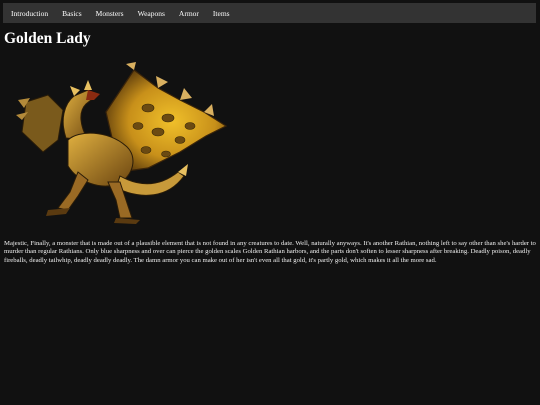  What do you see at coordinates (189, 13) in the screenshot?
I see `nav-link-armor: Armor` at bounding box center [189, 13].